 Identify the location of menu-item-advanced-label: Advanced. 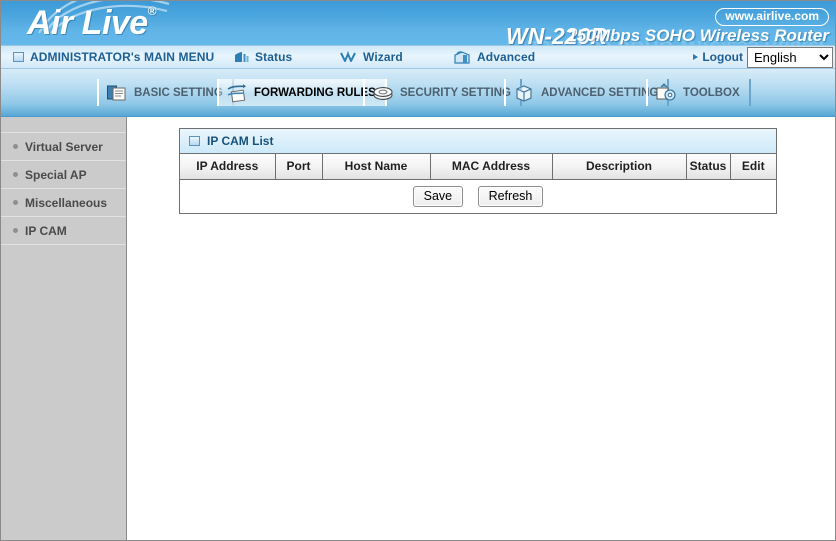
(506, 57).